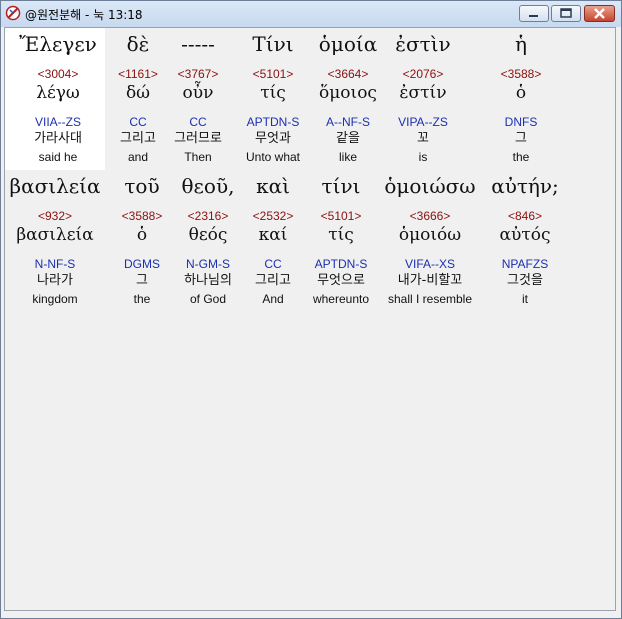 This screenshot has width=622, height=619. I want to click on korean-gloss: 그것을, so click(525, 280).